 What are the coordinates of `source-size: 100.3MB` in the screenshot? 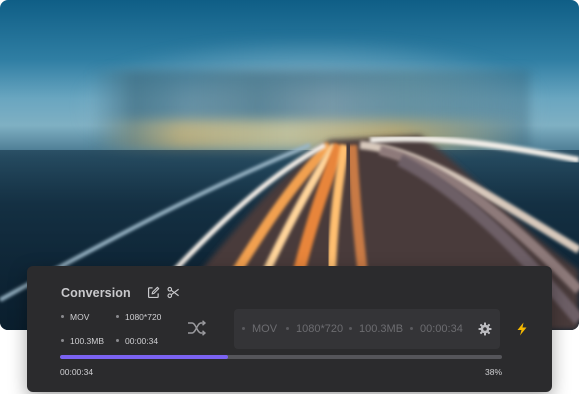 It's located at (82, 341).